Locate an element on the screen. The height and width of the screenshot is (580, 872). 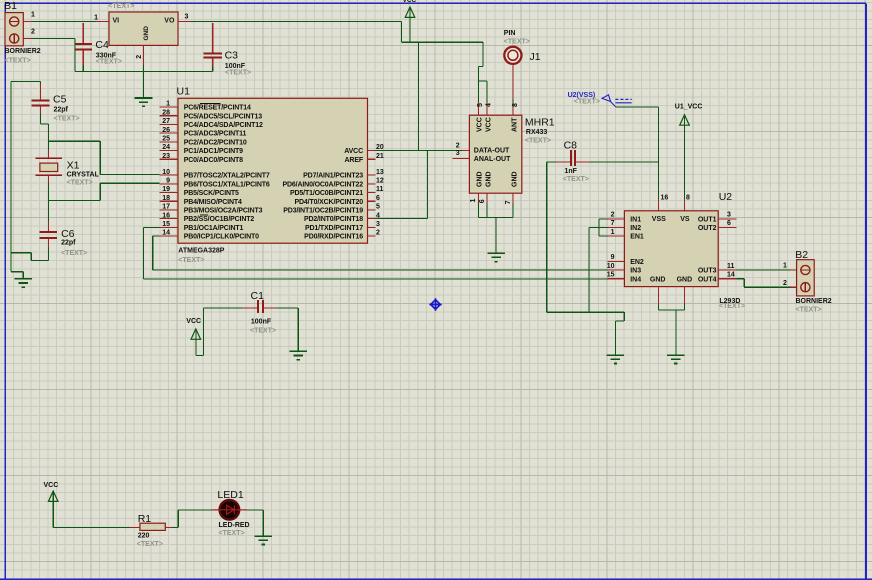
svg-text: PD5/T1/OC0B/PCINT21 is located at coordinates (326, 193).